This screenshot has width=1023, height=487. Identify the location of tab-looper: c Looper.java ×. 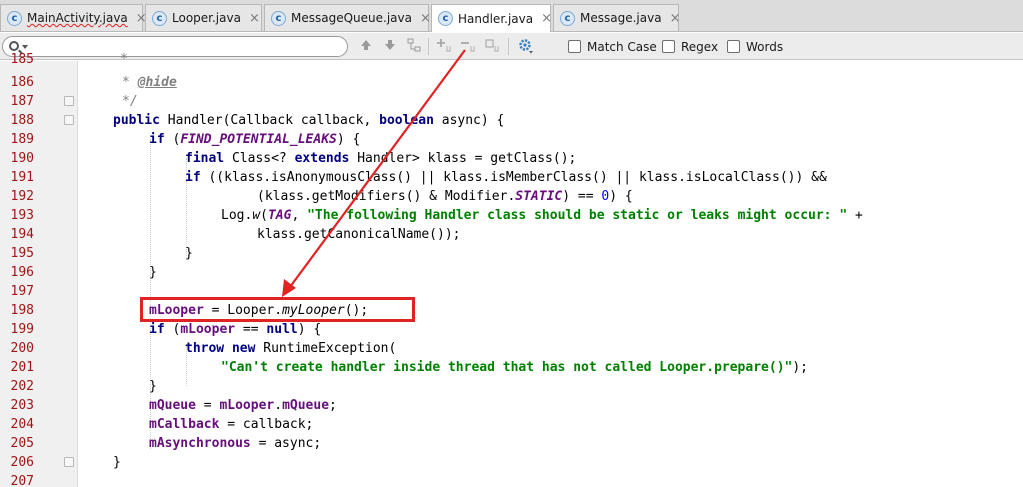
(203, 17).